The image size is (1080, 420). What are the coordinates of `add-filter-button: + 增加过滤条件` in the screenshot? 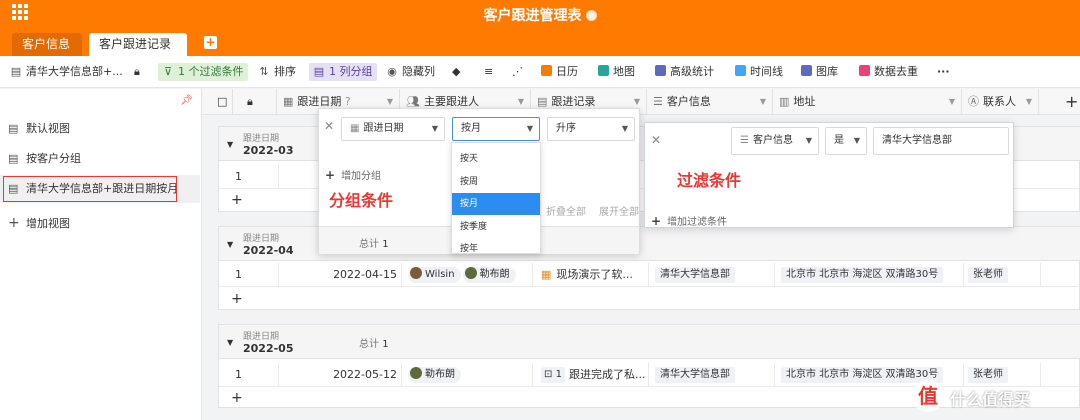 It's located at (689, 220).